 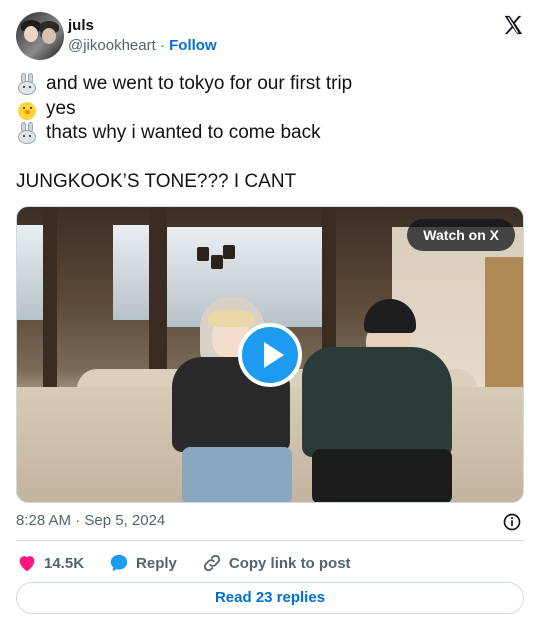 I want to click on read-replies-button: Read 23 replies, so click(x=270, y=598).